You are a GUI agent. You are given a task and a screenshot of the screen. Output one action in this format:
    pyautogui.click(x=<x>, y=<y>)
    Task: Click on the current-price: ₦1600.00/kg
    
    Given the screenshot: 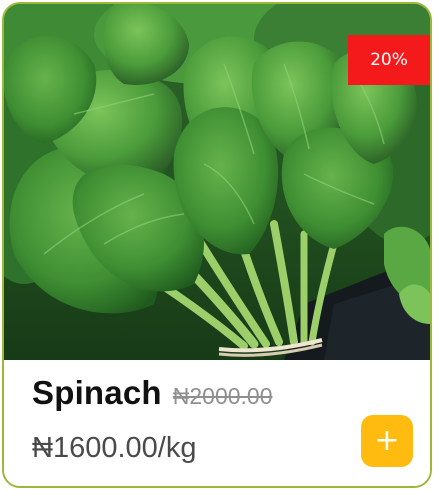 What is the action you would take?
    pyautogui.click(x=114, y=448)
    